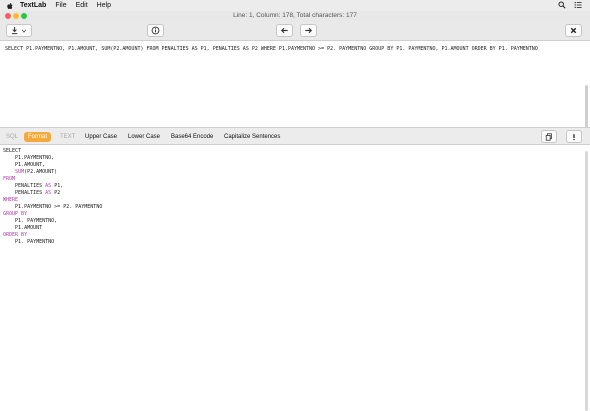 This screenshot has height=411, width=590. I want to click on mode-lower-case: Lower Case, so click(144, 137).